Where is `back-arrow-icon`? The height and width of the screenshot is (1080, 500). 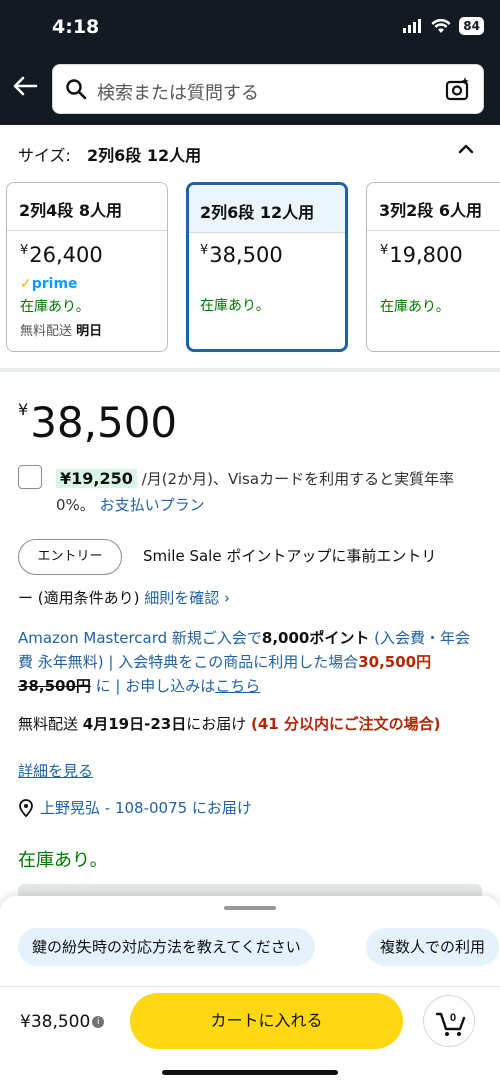
back-arrow-icon is located at coordinates (25, 86).